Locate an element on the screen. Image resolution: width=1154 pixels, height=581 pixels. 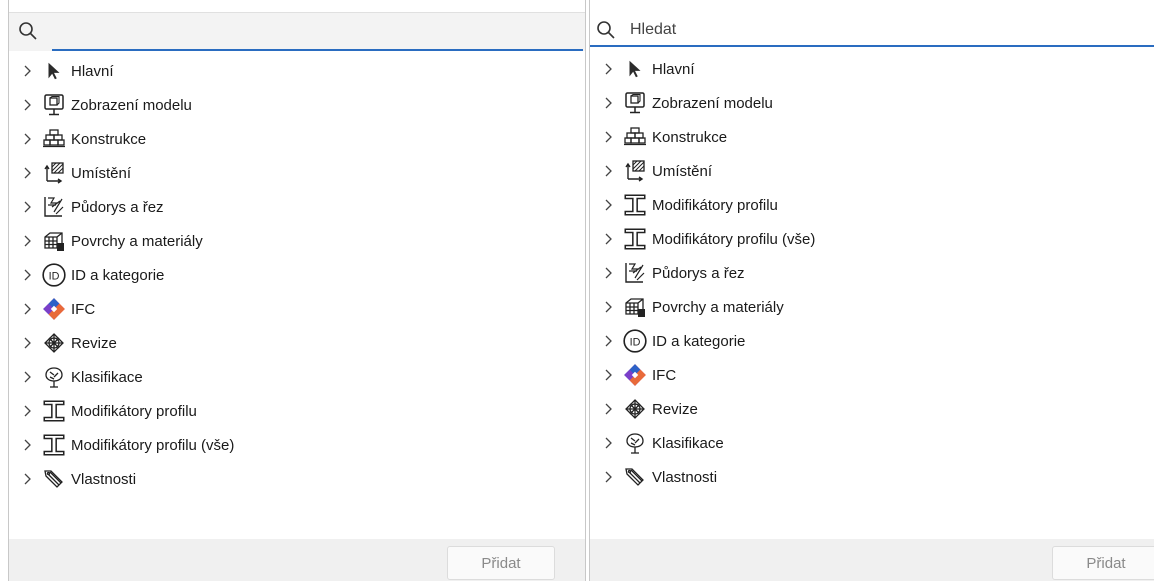
id-category-icon: ID is located at coordinates (54, 275).